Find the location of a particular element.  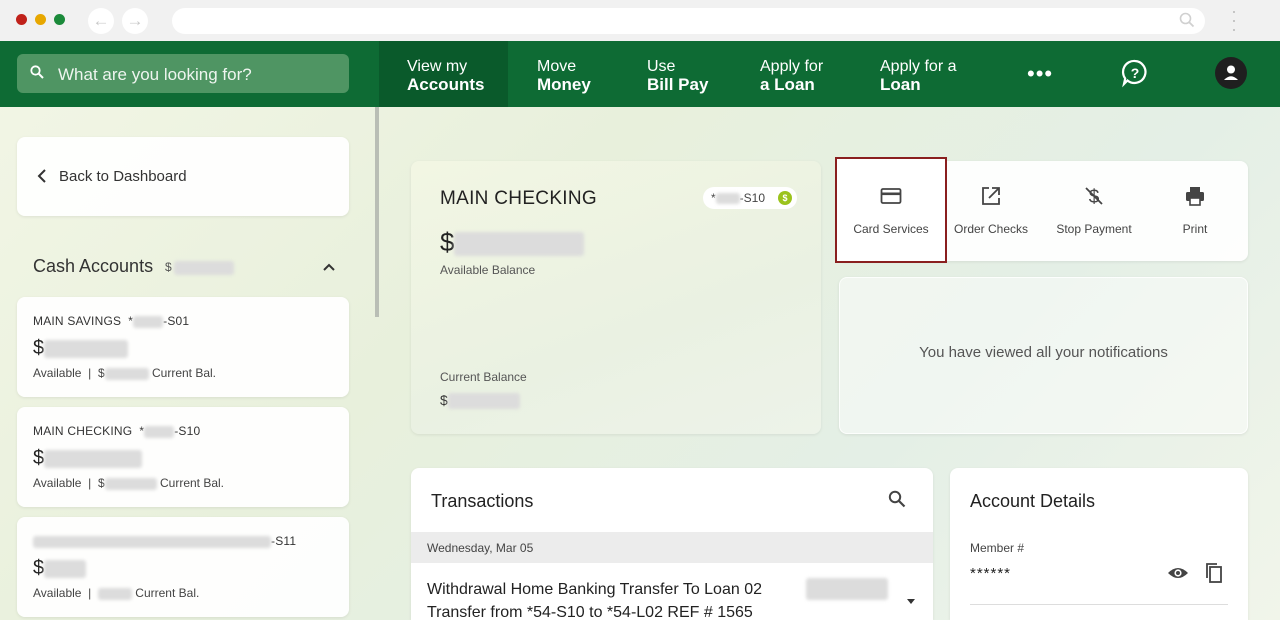

stop-payment-button: $ Stop Payment is located at coordinates (1094, 211).